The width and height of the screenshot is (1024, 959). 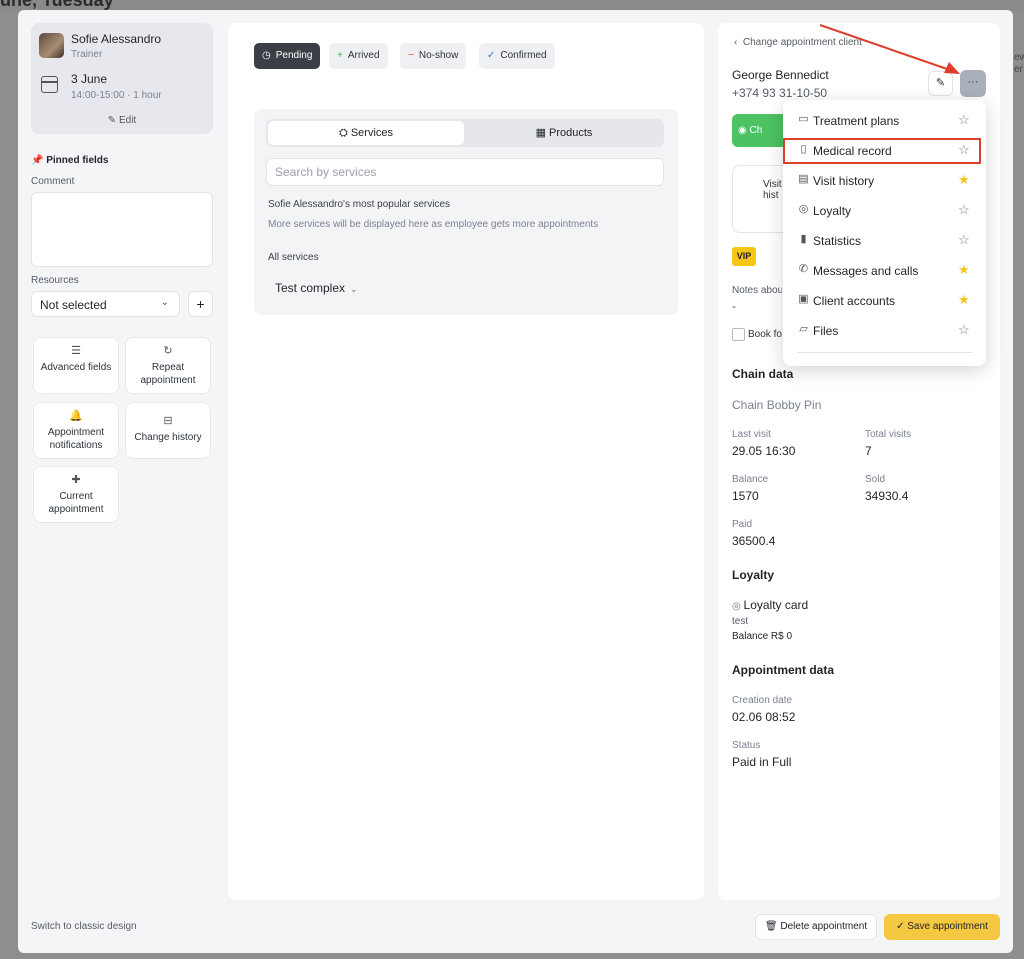 What do you see at coordinates (884, 352) in the screenshot?
I see `menu-divider` at bounding box center [884, 352].